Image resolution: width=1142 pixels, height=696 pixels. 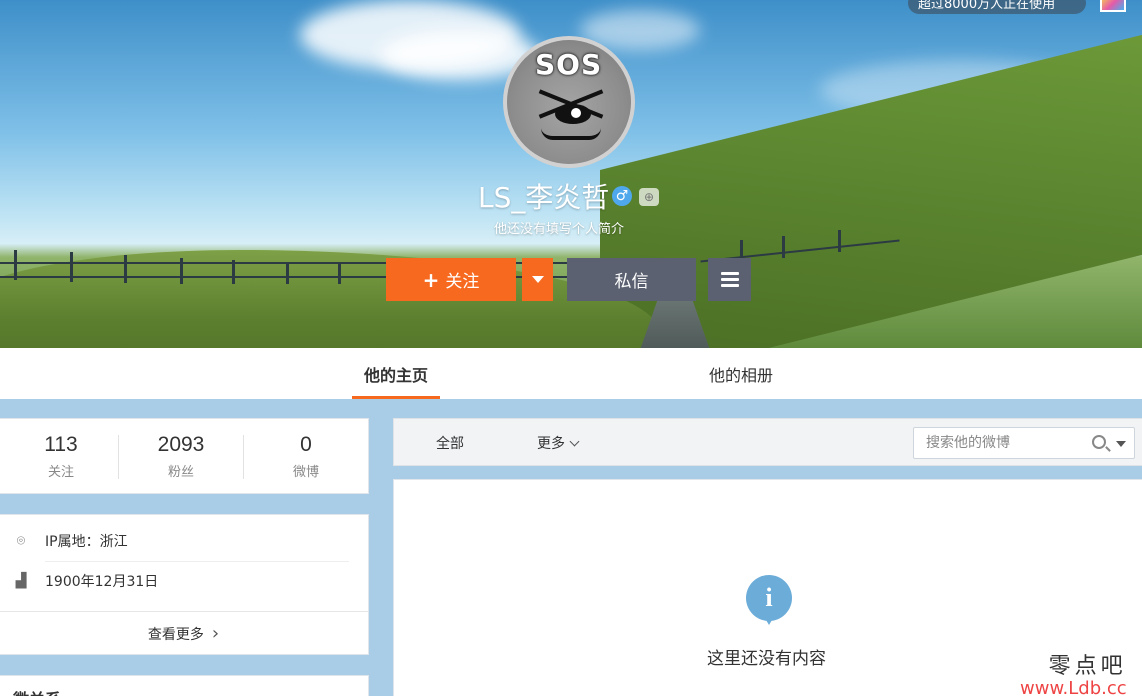 I want to click on avatar-eye, so click(x=573, y=114).